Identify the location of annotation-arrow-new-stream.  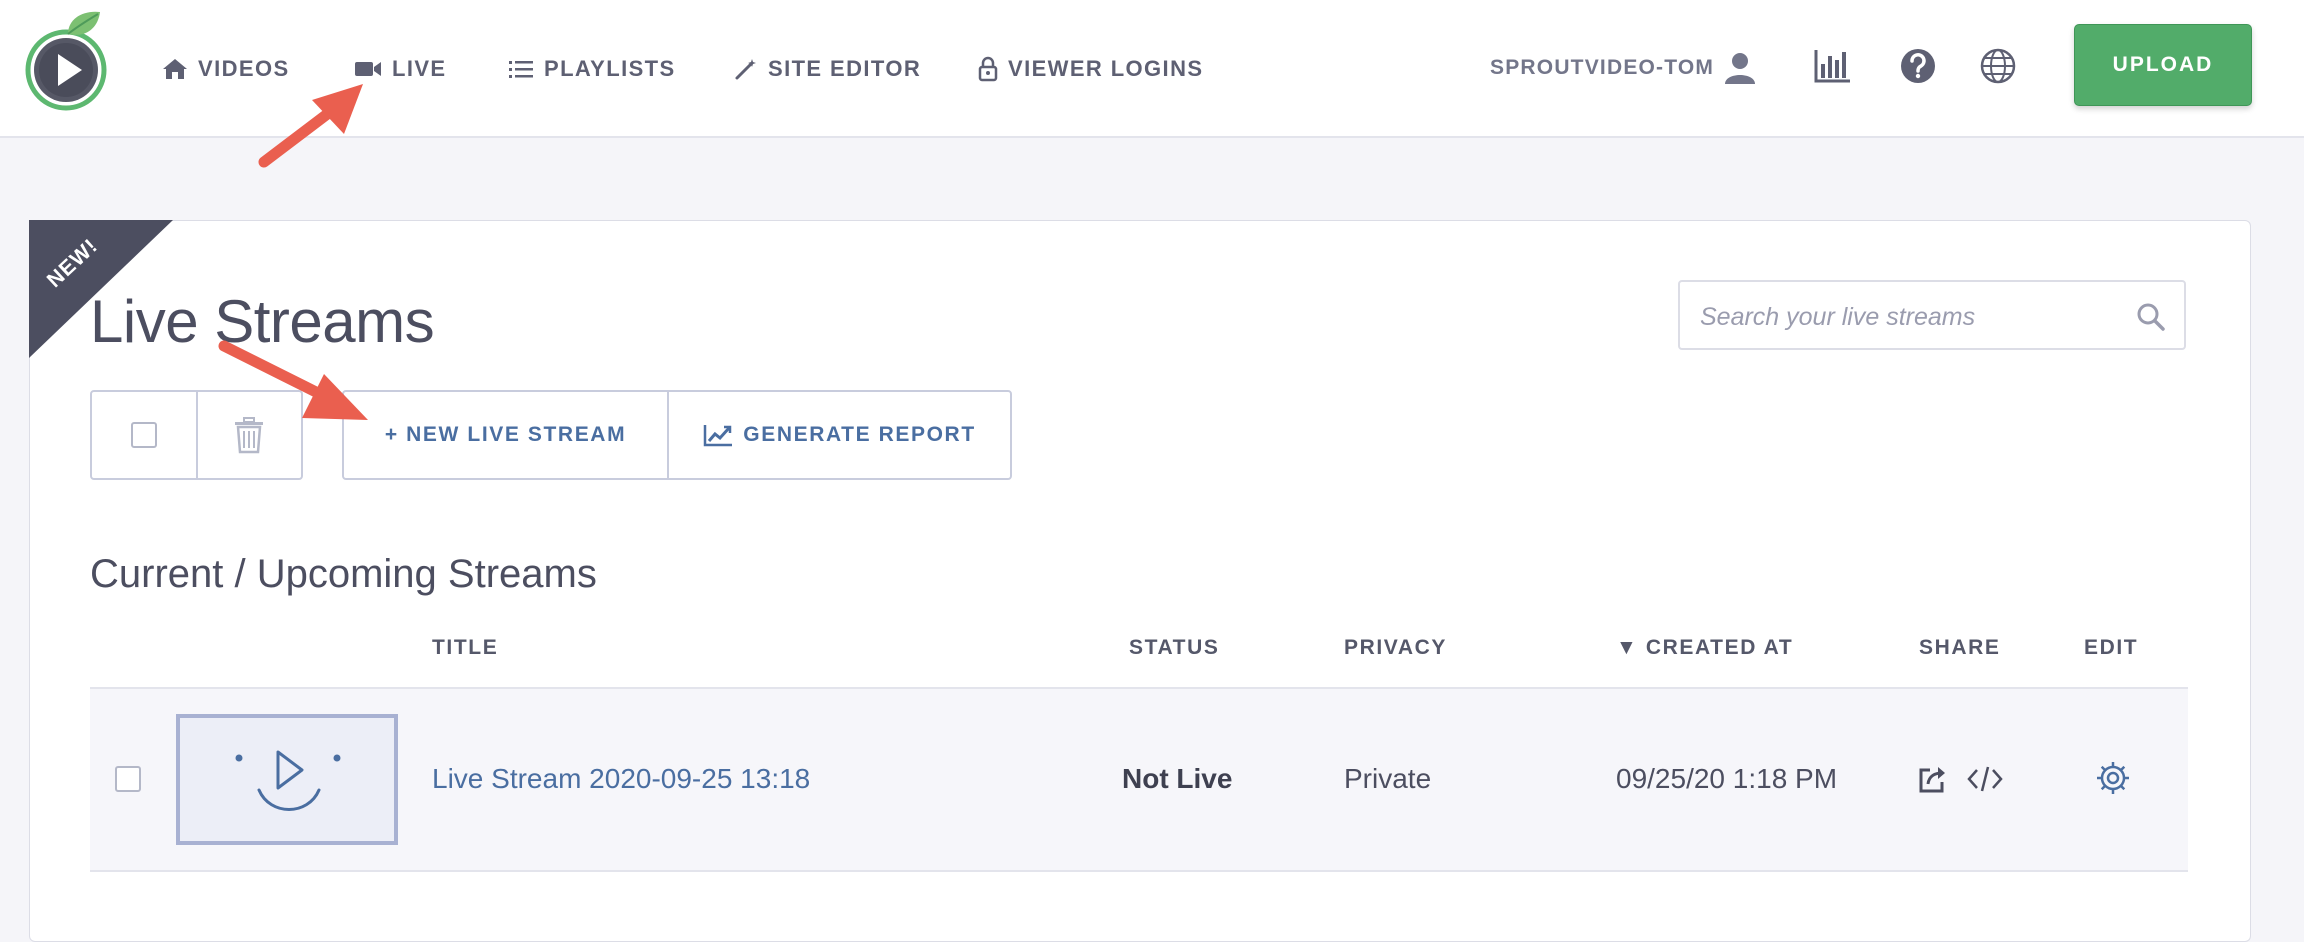
(293, 380).